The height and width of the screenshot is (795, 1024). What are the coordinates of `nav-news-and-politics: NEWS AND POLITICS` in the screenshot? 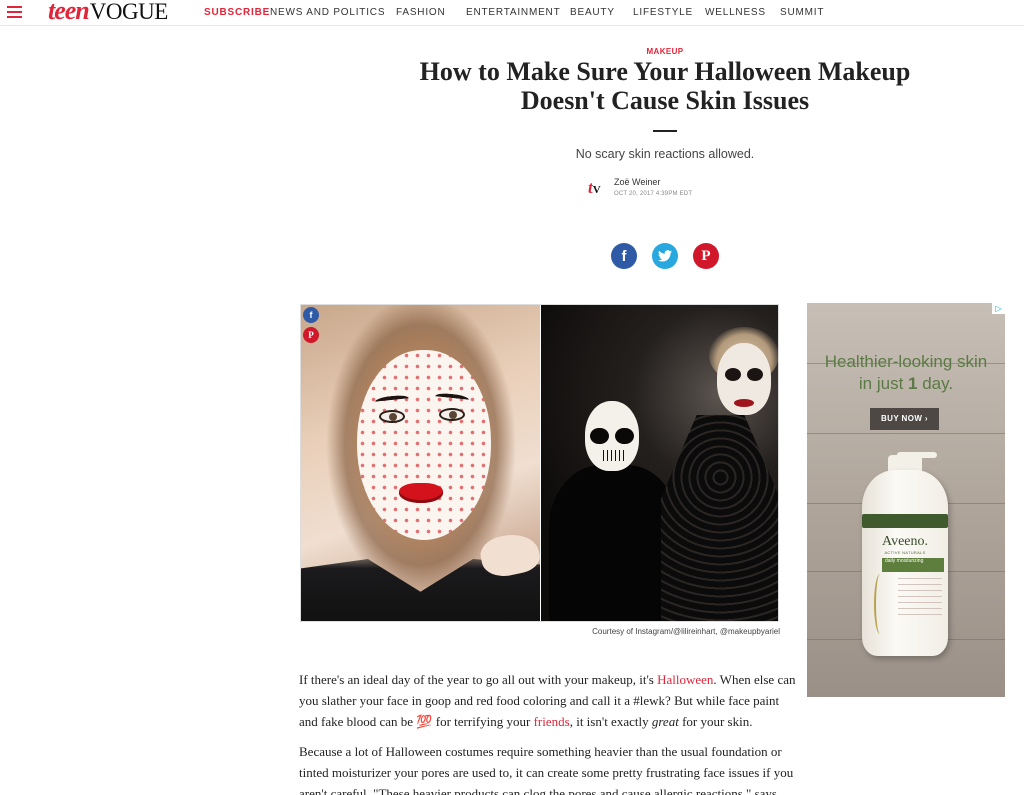 It's located at (327, 12).